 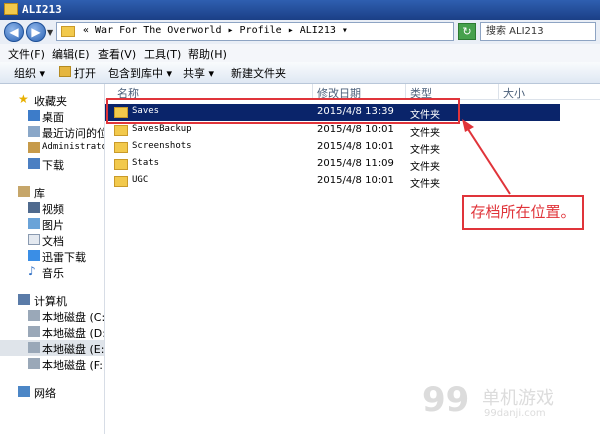 What do you see at coordinates (523, 212) in the screenshot?
I see `annotation-callout: 存档所在位置。` at bounding box center [523, 212].